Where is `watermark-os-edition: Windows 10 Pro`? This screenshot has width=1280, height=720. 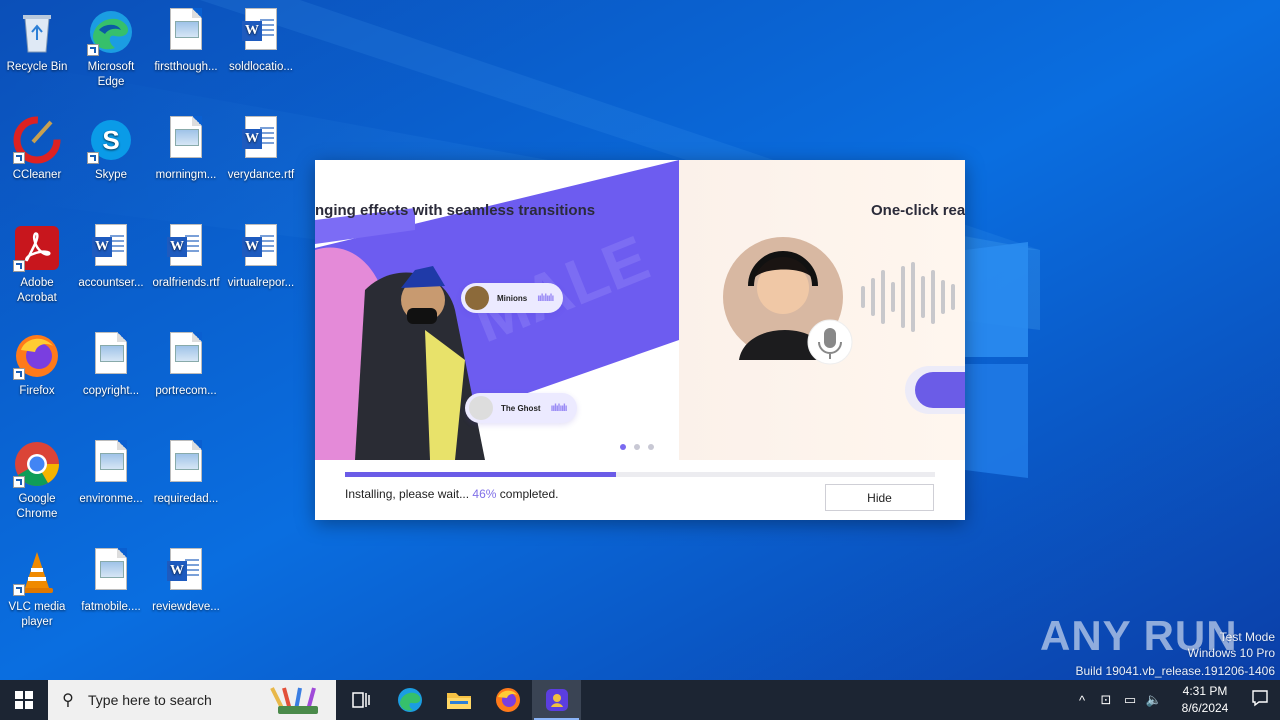
watermark-os-edition: Windows 10 Pro is located at coordinates (1231, 653).